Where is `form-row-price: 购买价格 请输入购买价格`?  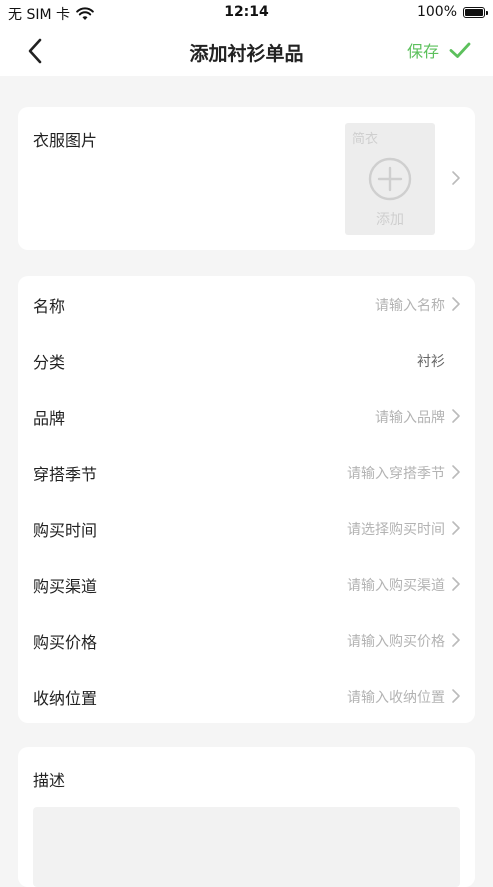 form-row-price: 购买价格 请输入购买价格 is located at coordinates (246, 640).